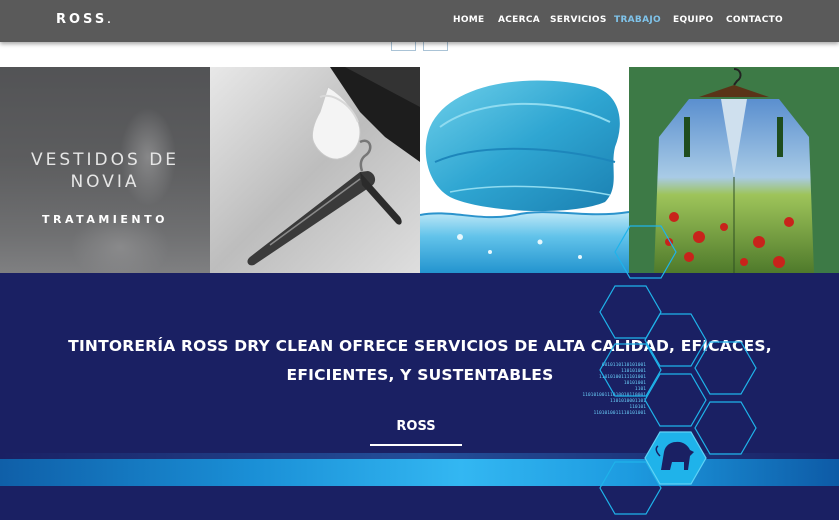 This screenshot has height=520, width=839. What do you see at coordinates (754, 20) in the screenshot?
I see `nav-item-contacto: CONTACTO` at bounding box center [754, 20].